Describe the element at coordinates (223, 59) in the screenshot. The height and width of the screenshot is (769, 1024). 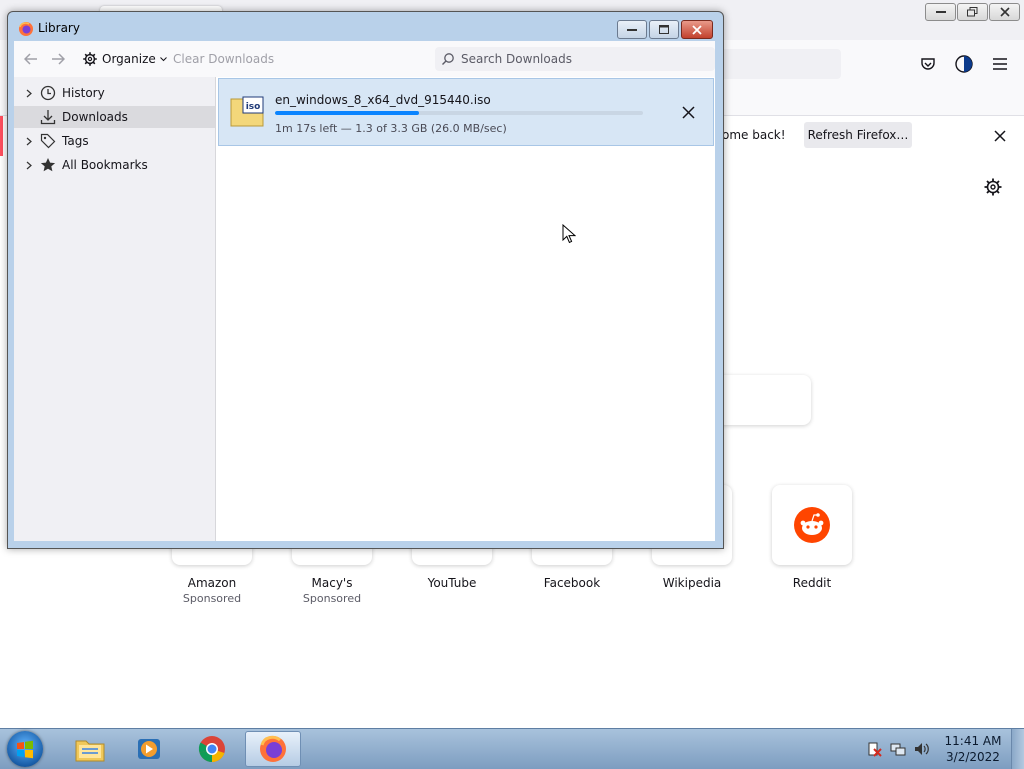
I see `clear-downloads-button: Clear Downloads` at that location.